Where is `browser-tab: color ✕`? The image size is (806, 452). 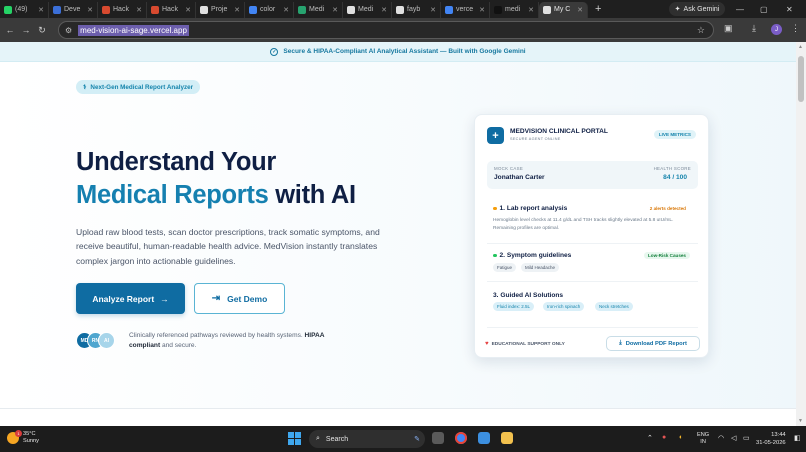 browser-tab: color ✕ is located at coordinates (269, 9).